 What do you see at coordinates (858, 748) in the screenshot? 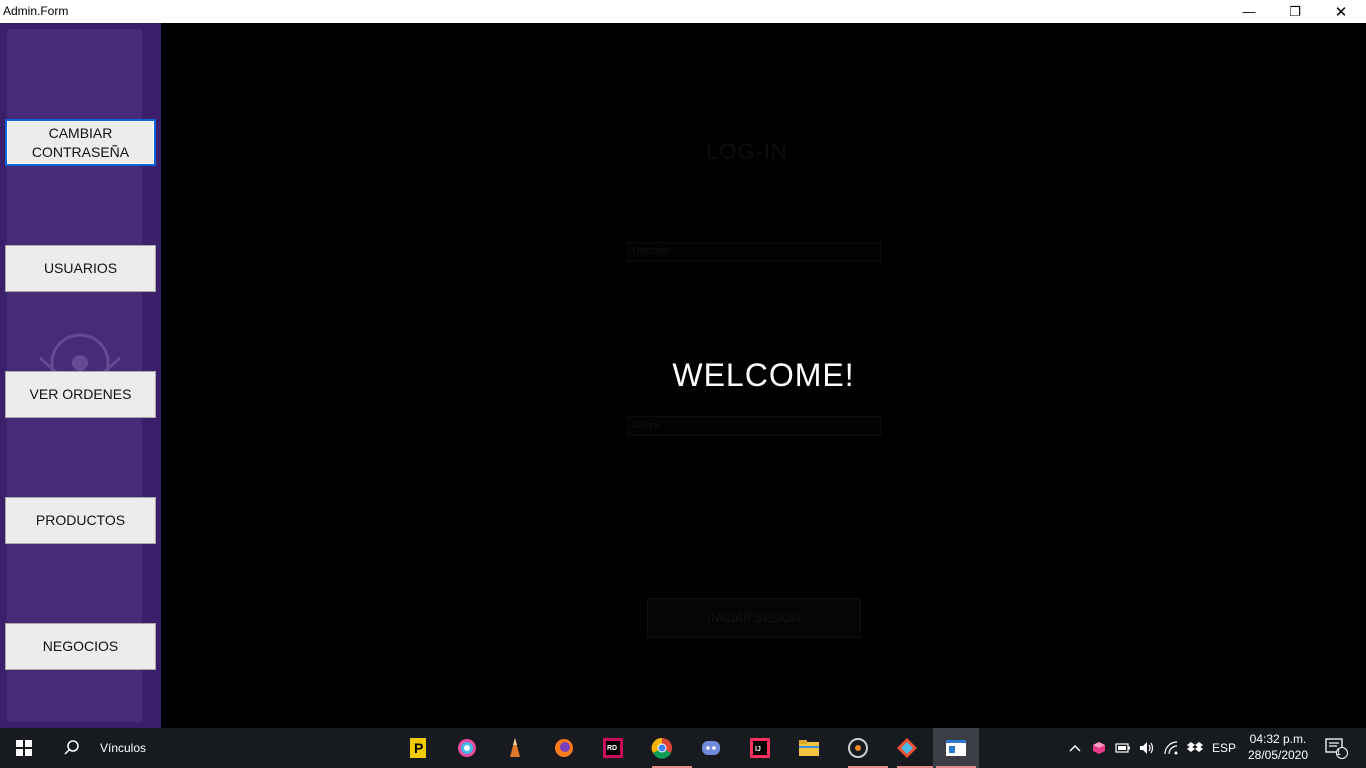
I see `media-player-icon` at bounding box center [858, 748].